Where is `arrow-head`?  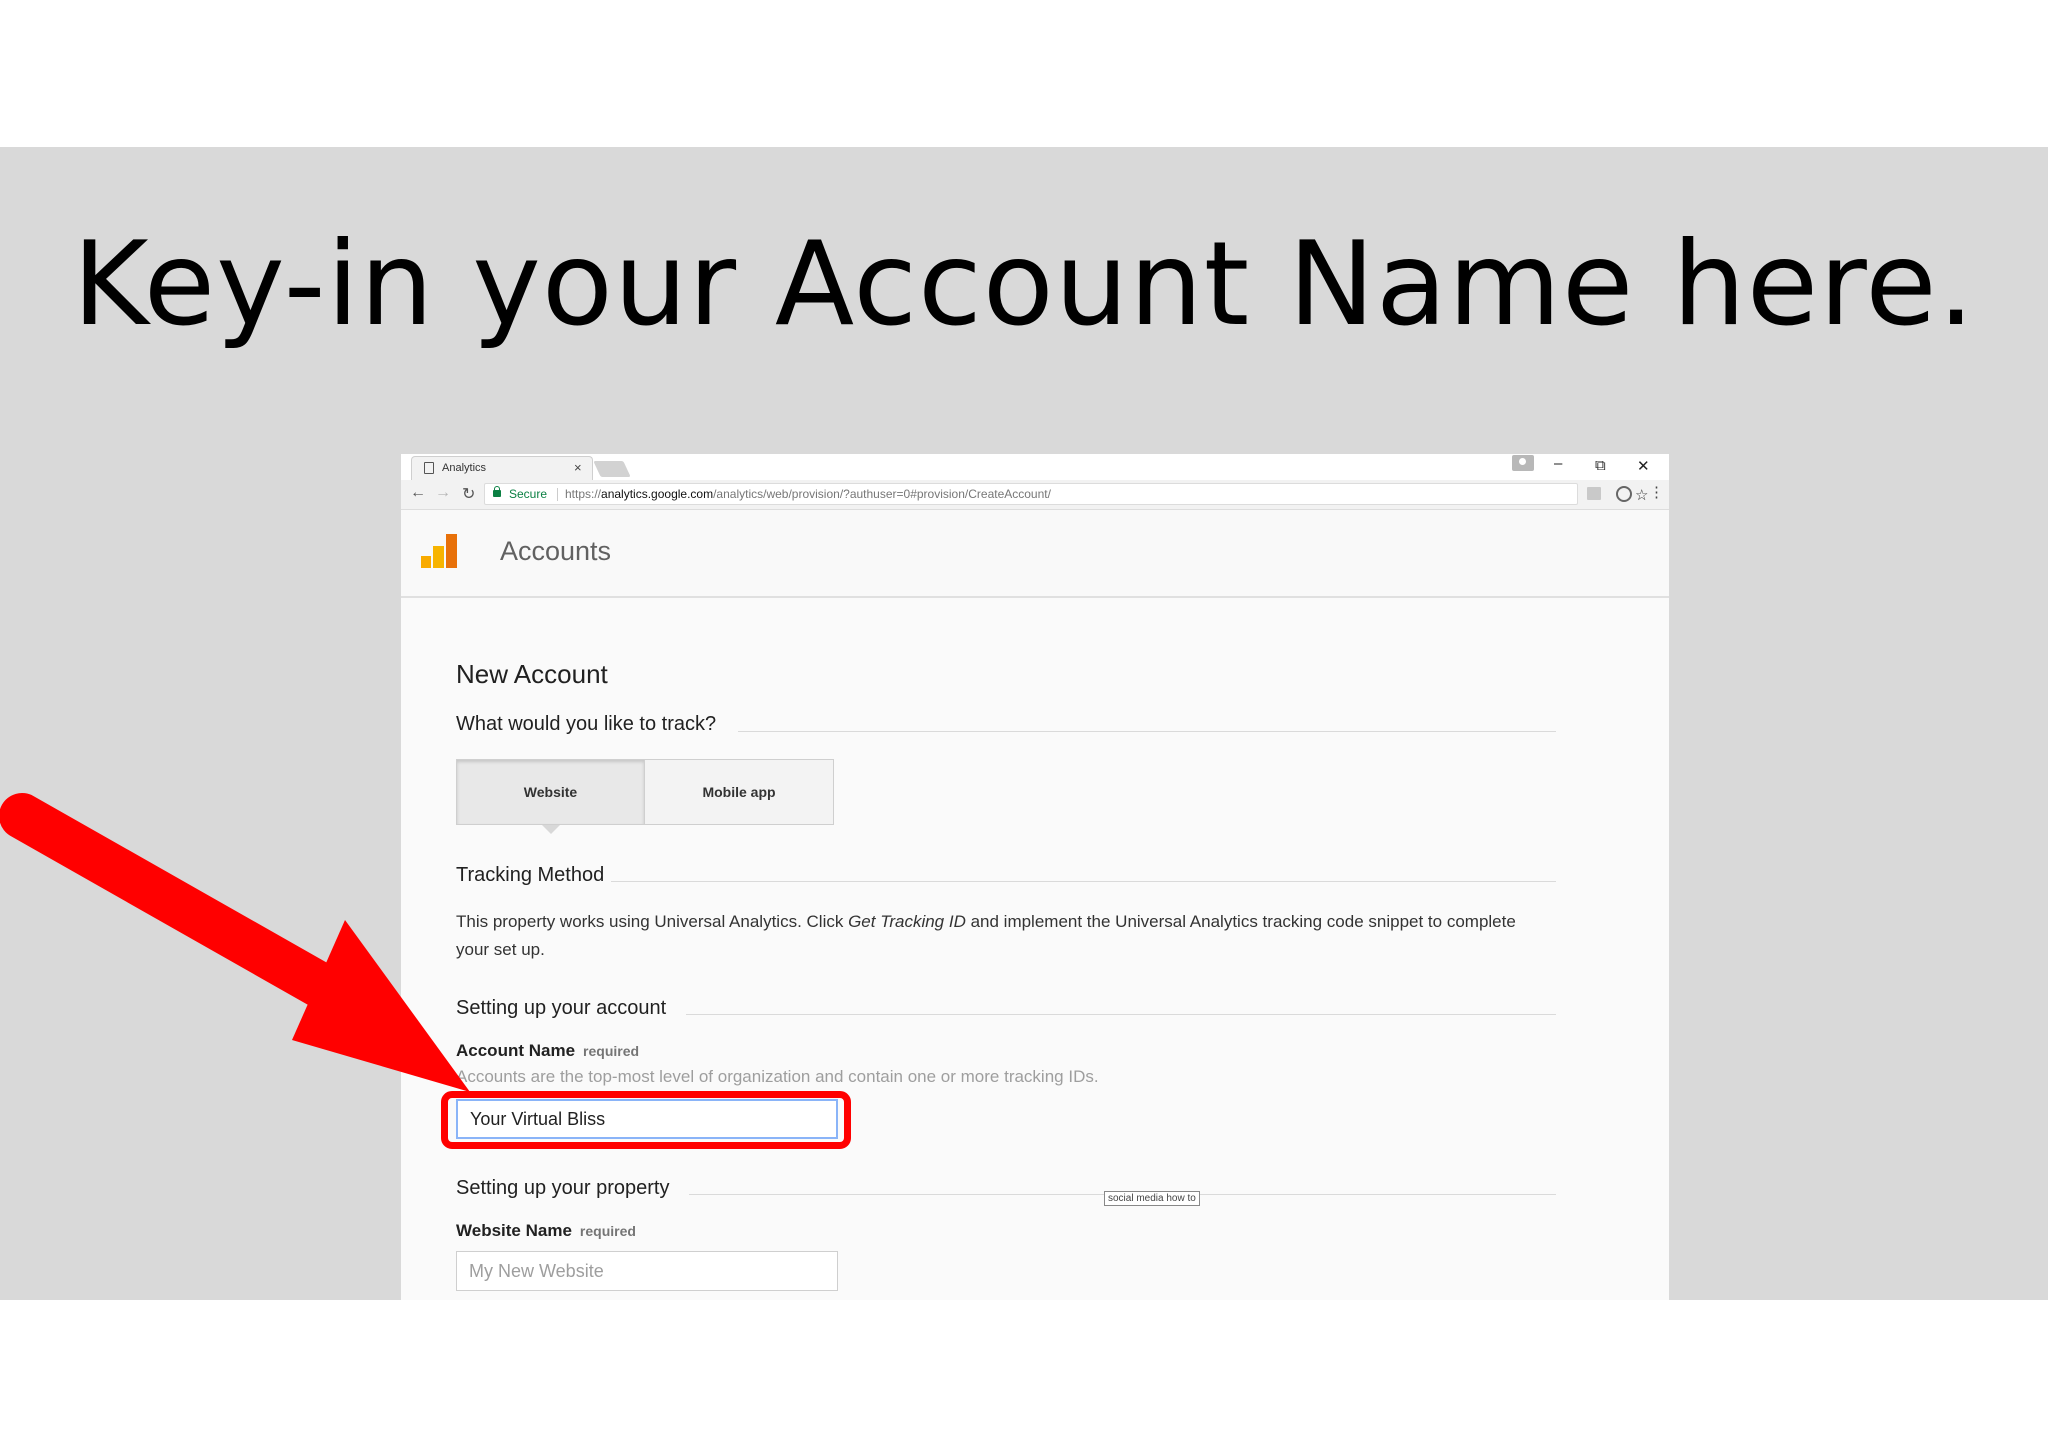
arrow-head is located at coordinates (381, 1006).